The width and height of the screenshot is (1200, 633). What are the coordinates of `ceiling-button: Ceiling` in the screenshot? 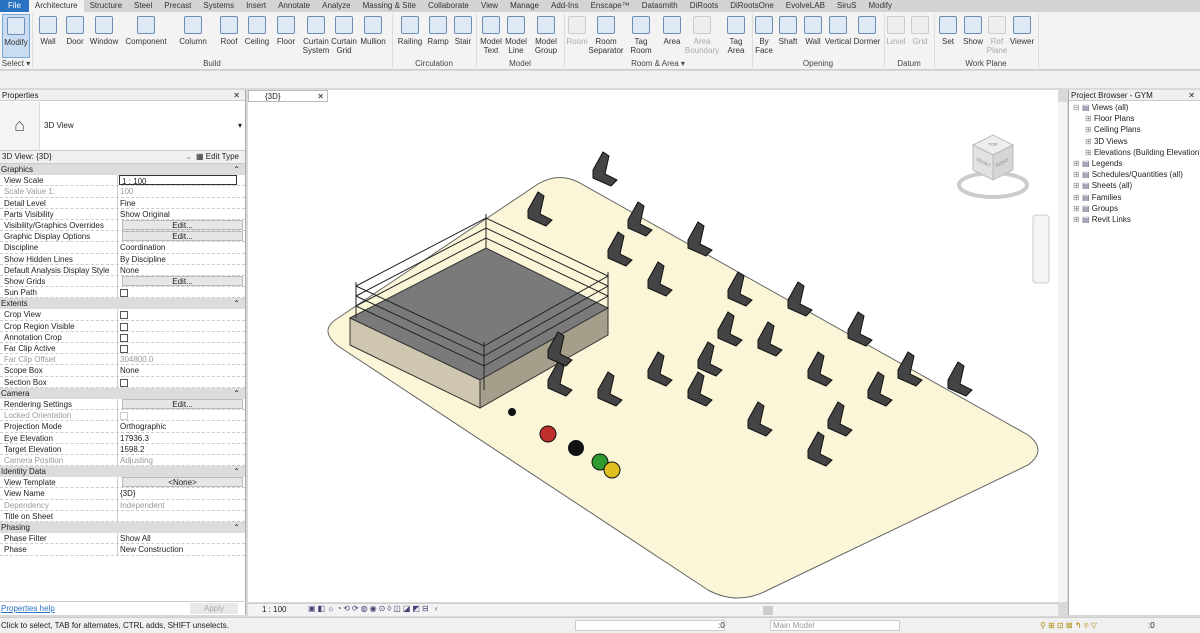 It's located at (257, 30).